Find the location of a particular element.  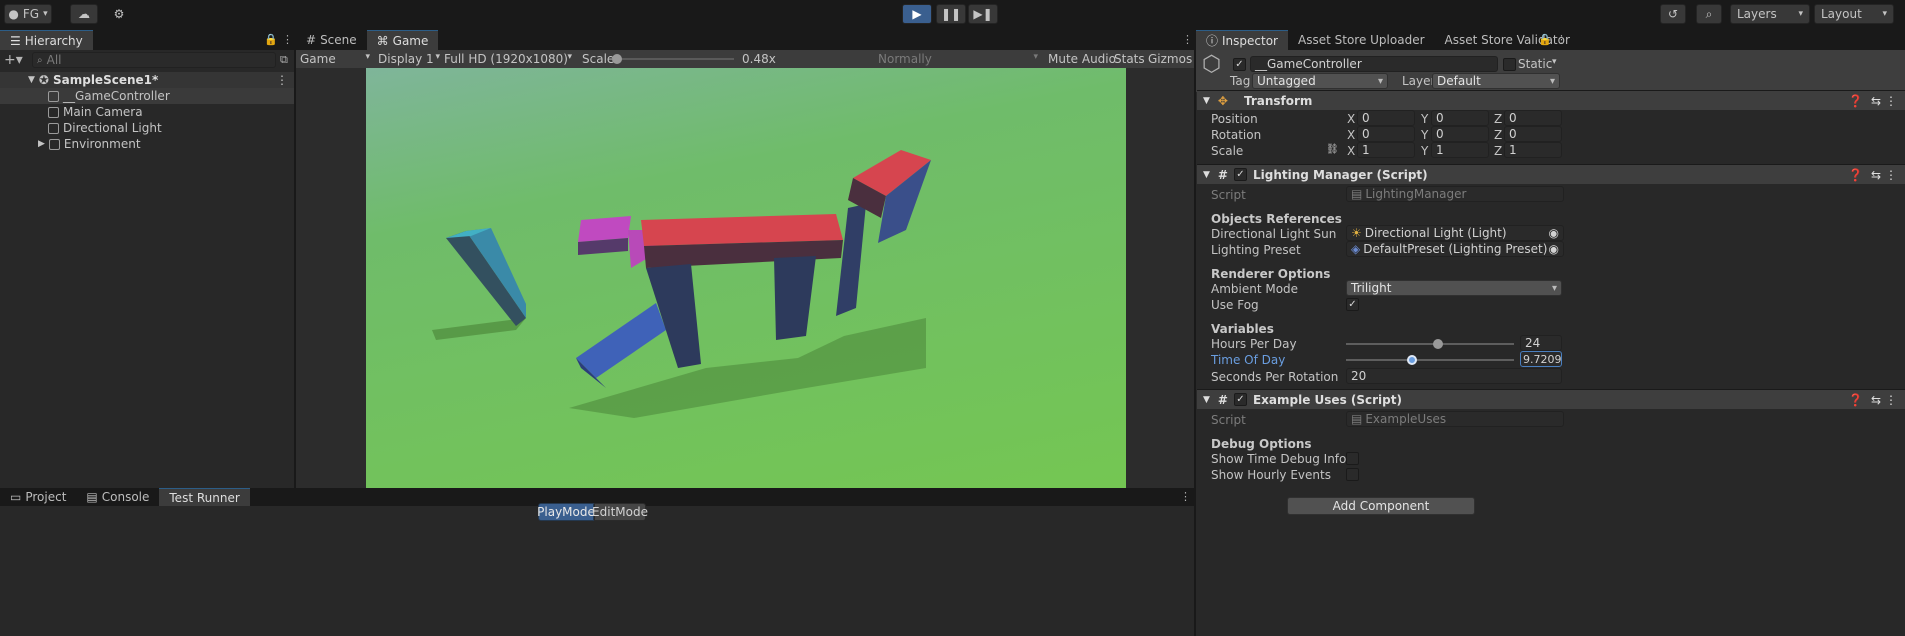

play-button: ▶ is located at coordinates (917, 14).